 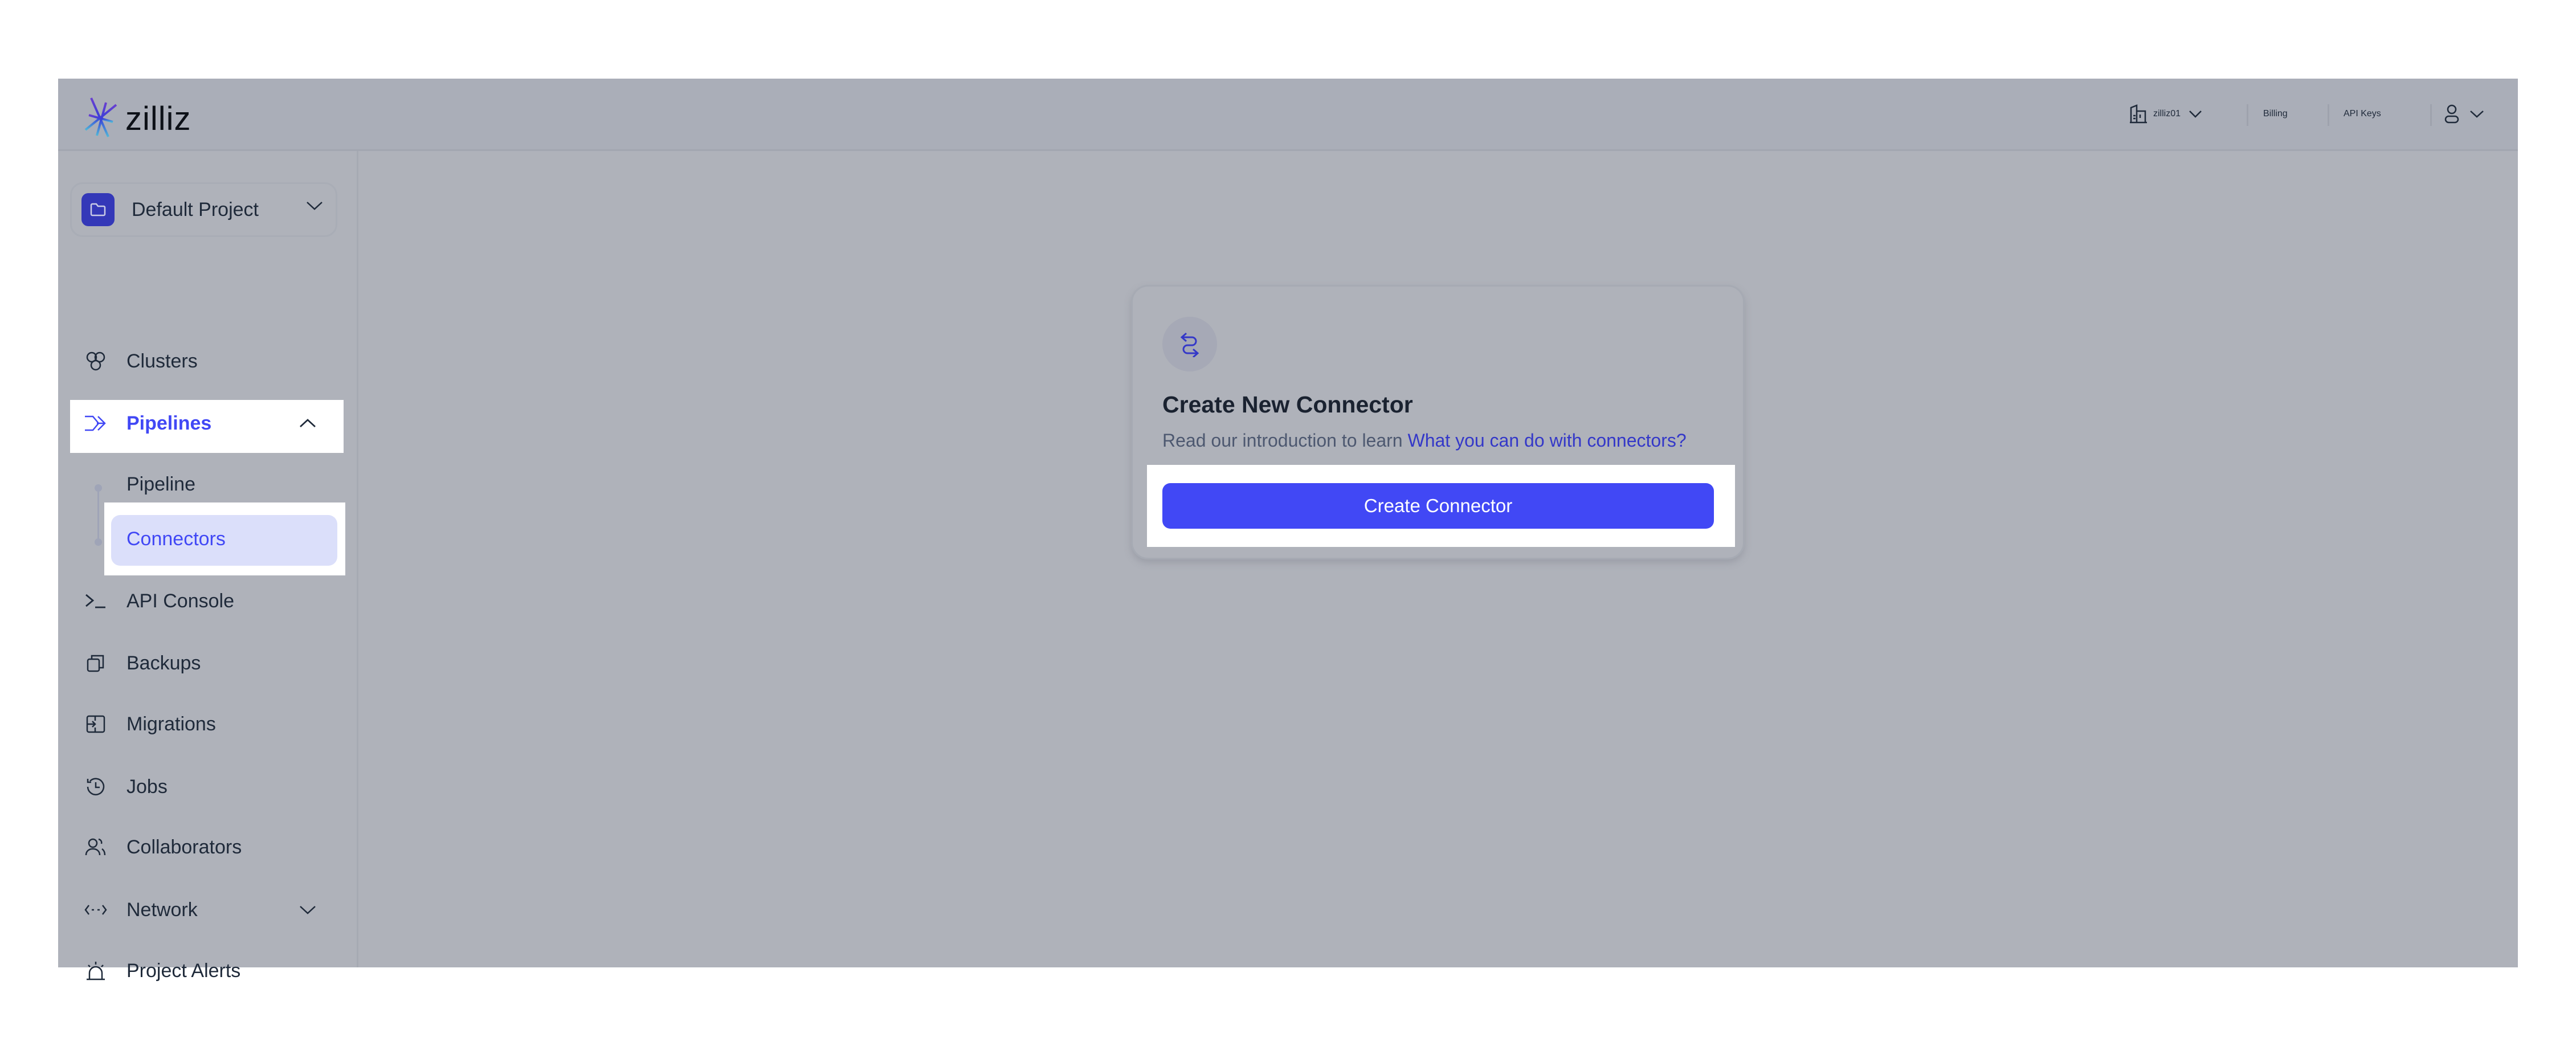 What do you see at coordinates (95, 847) in the screenshot?
I see `users-icon` at bounding box center [95, 847].